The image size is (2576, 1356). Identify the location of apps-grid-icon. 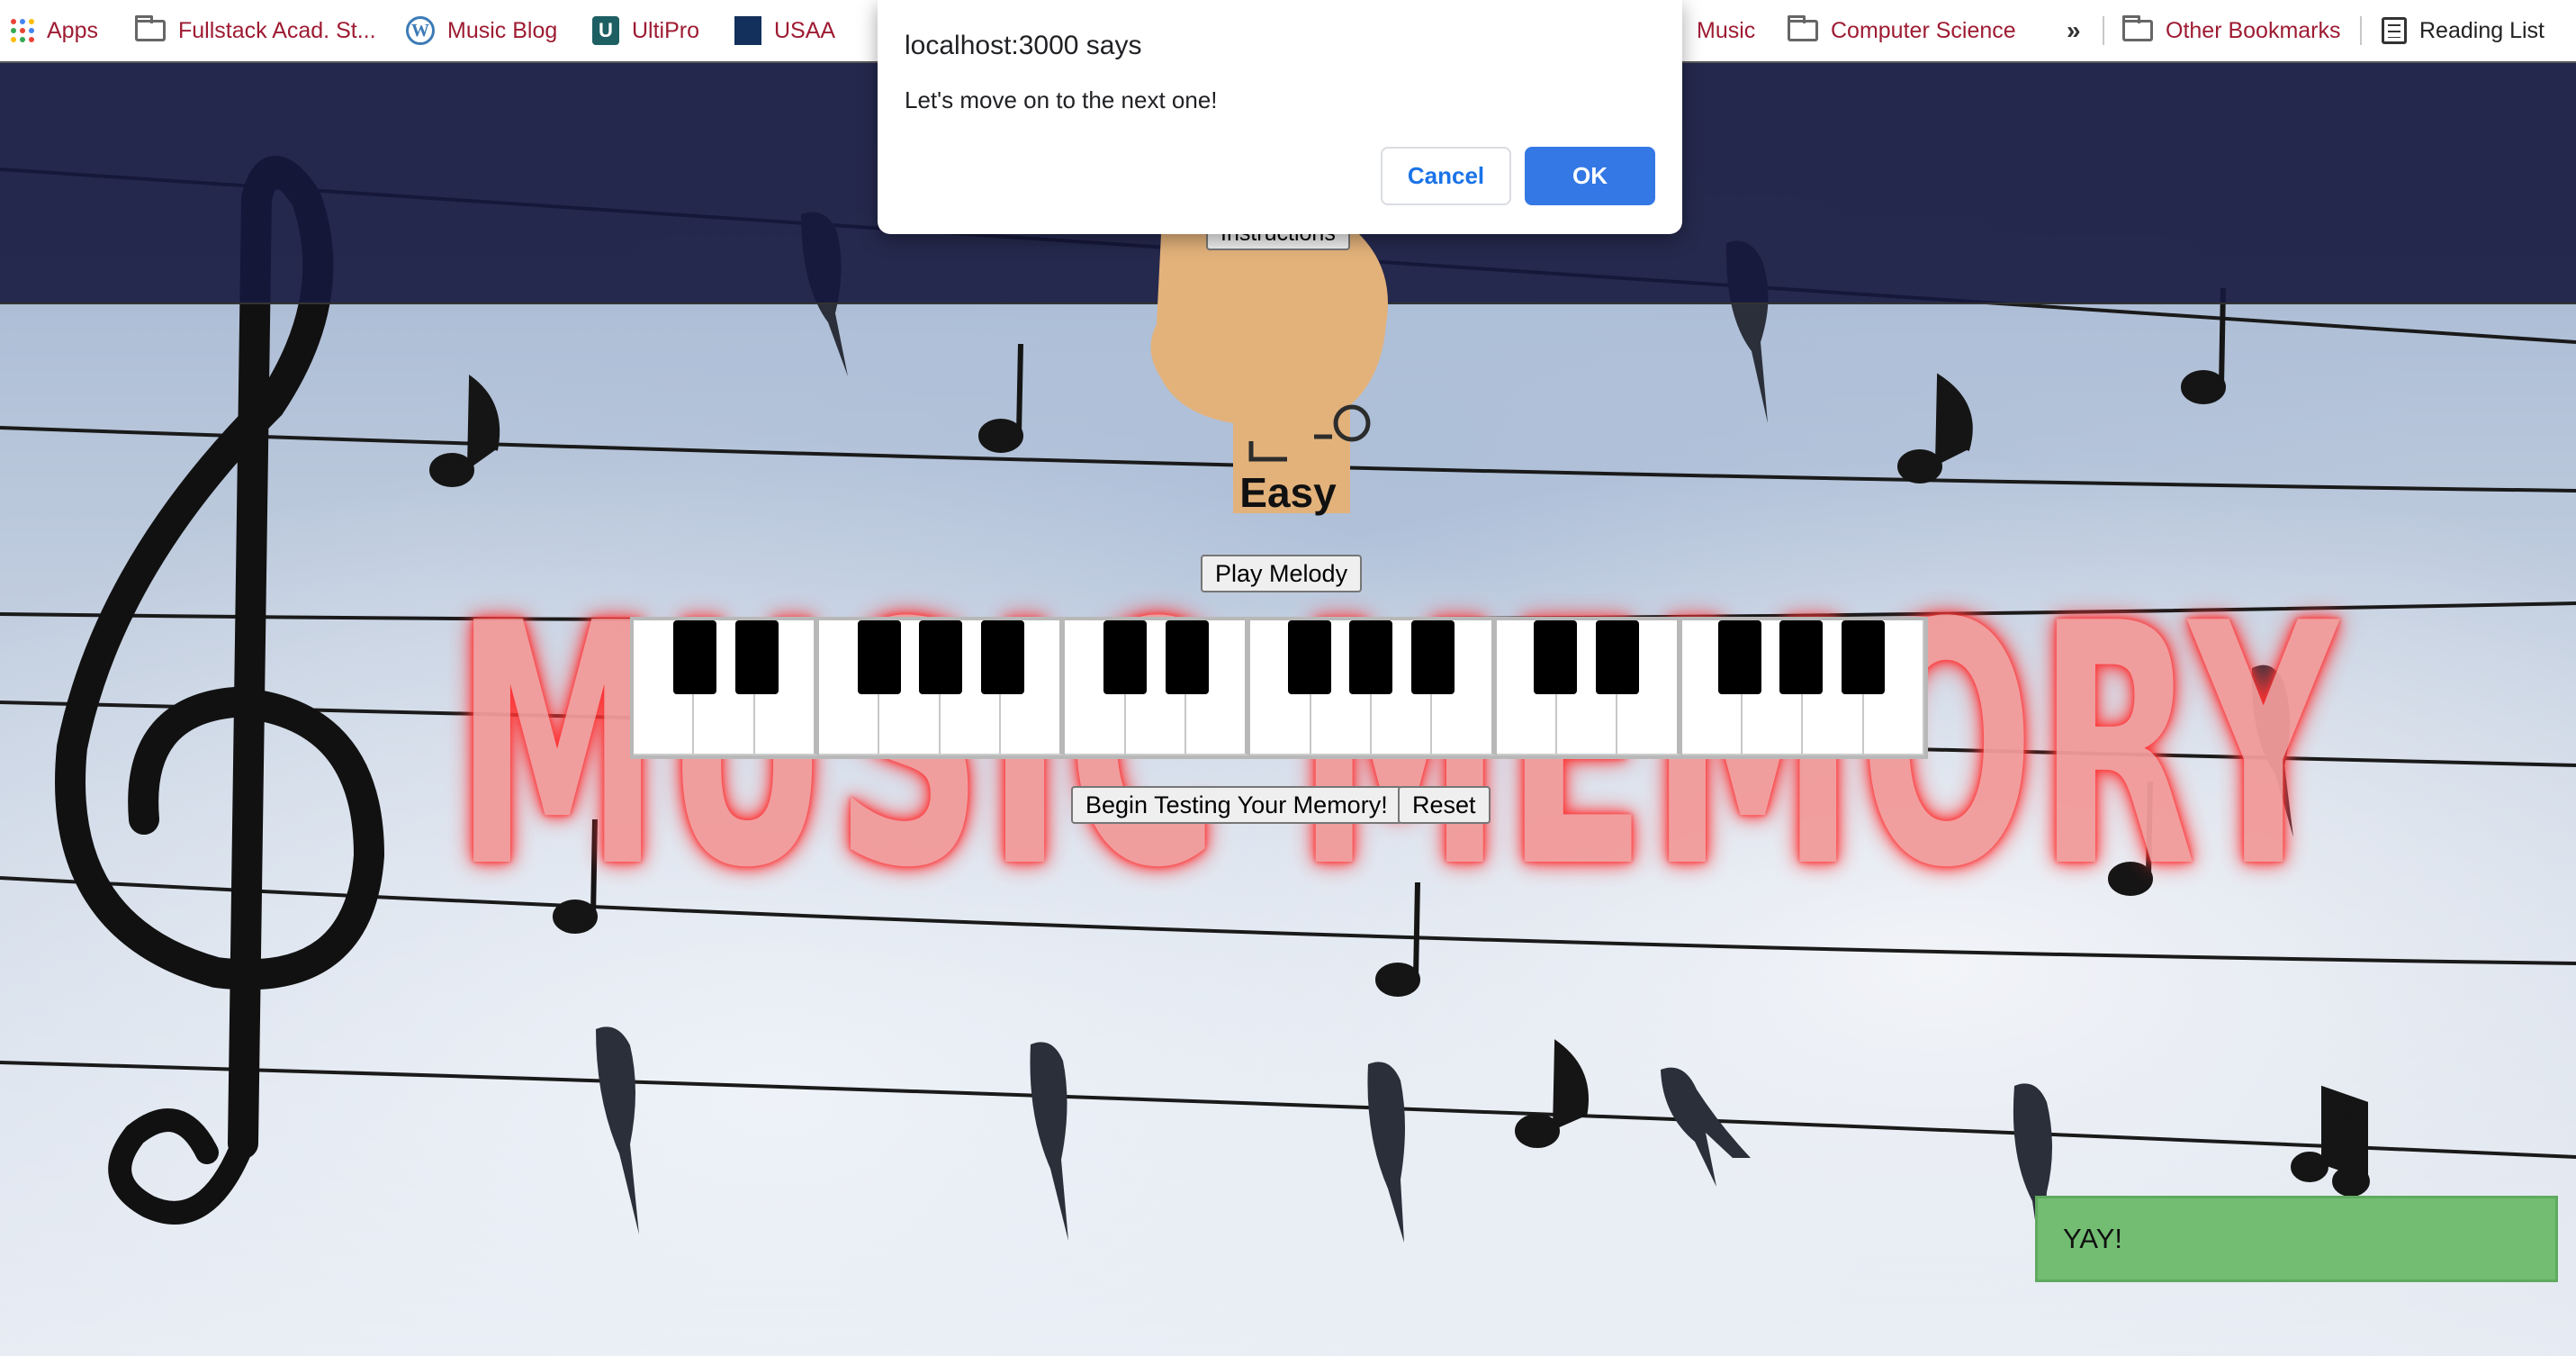
(22, 30).